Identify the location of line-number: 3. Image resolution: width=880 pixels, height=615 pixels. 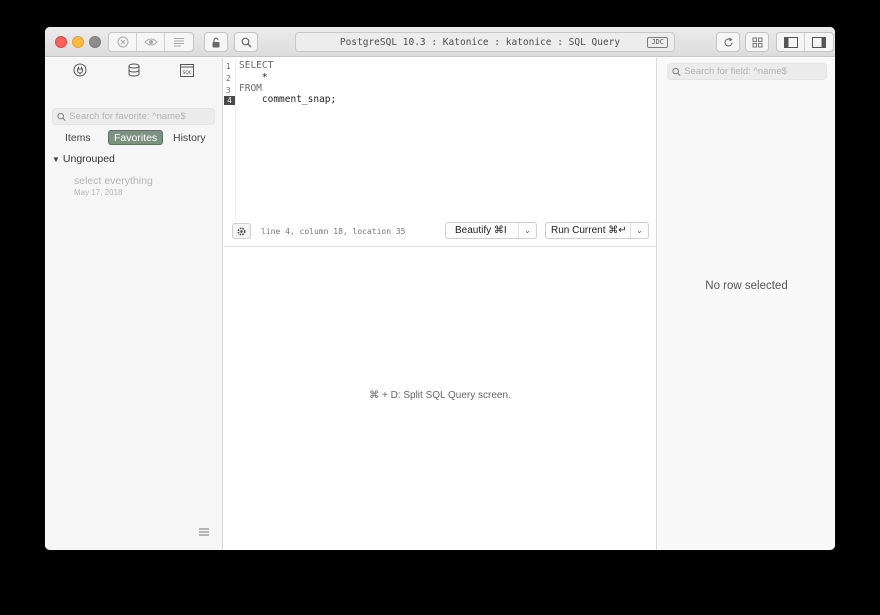
(228, 90).